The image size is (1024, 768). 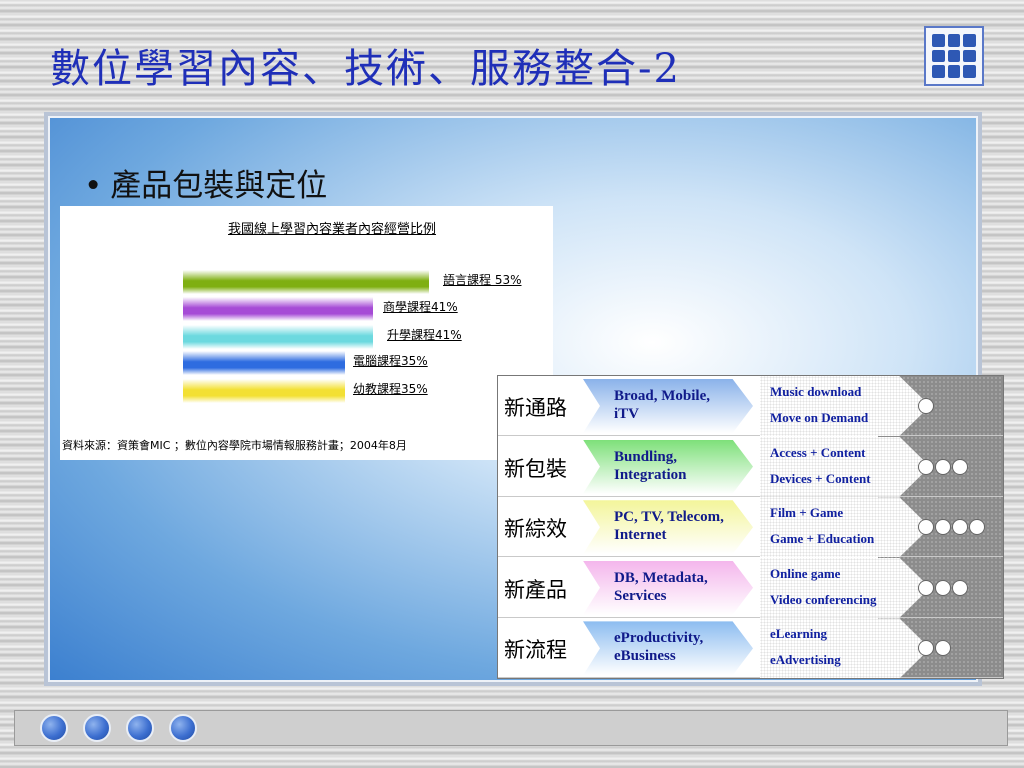 I want to click on chevron-text: iTV, so click(x=627, y=414).